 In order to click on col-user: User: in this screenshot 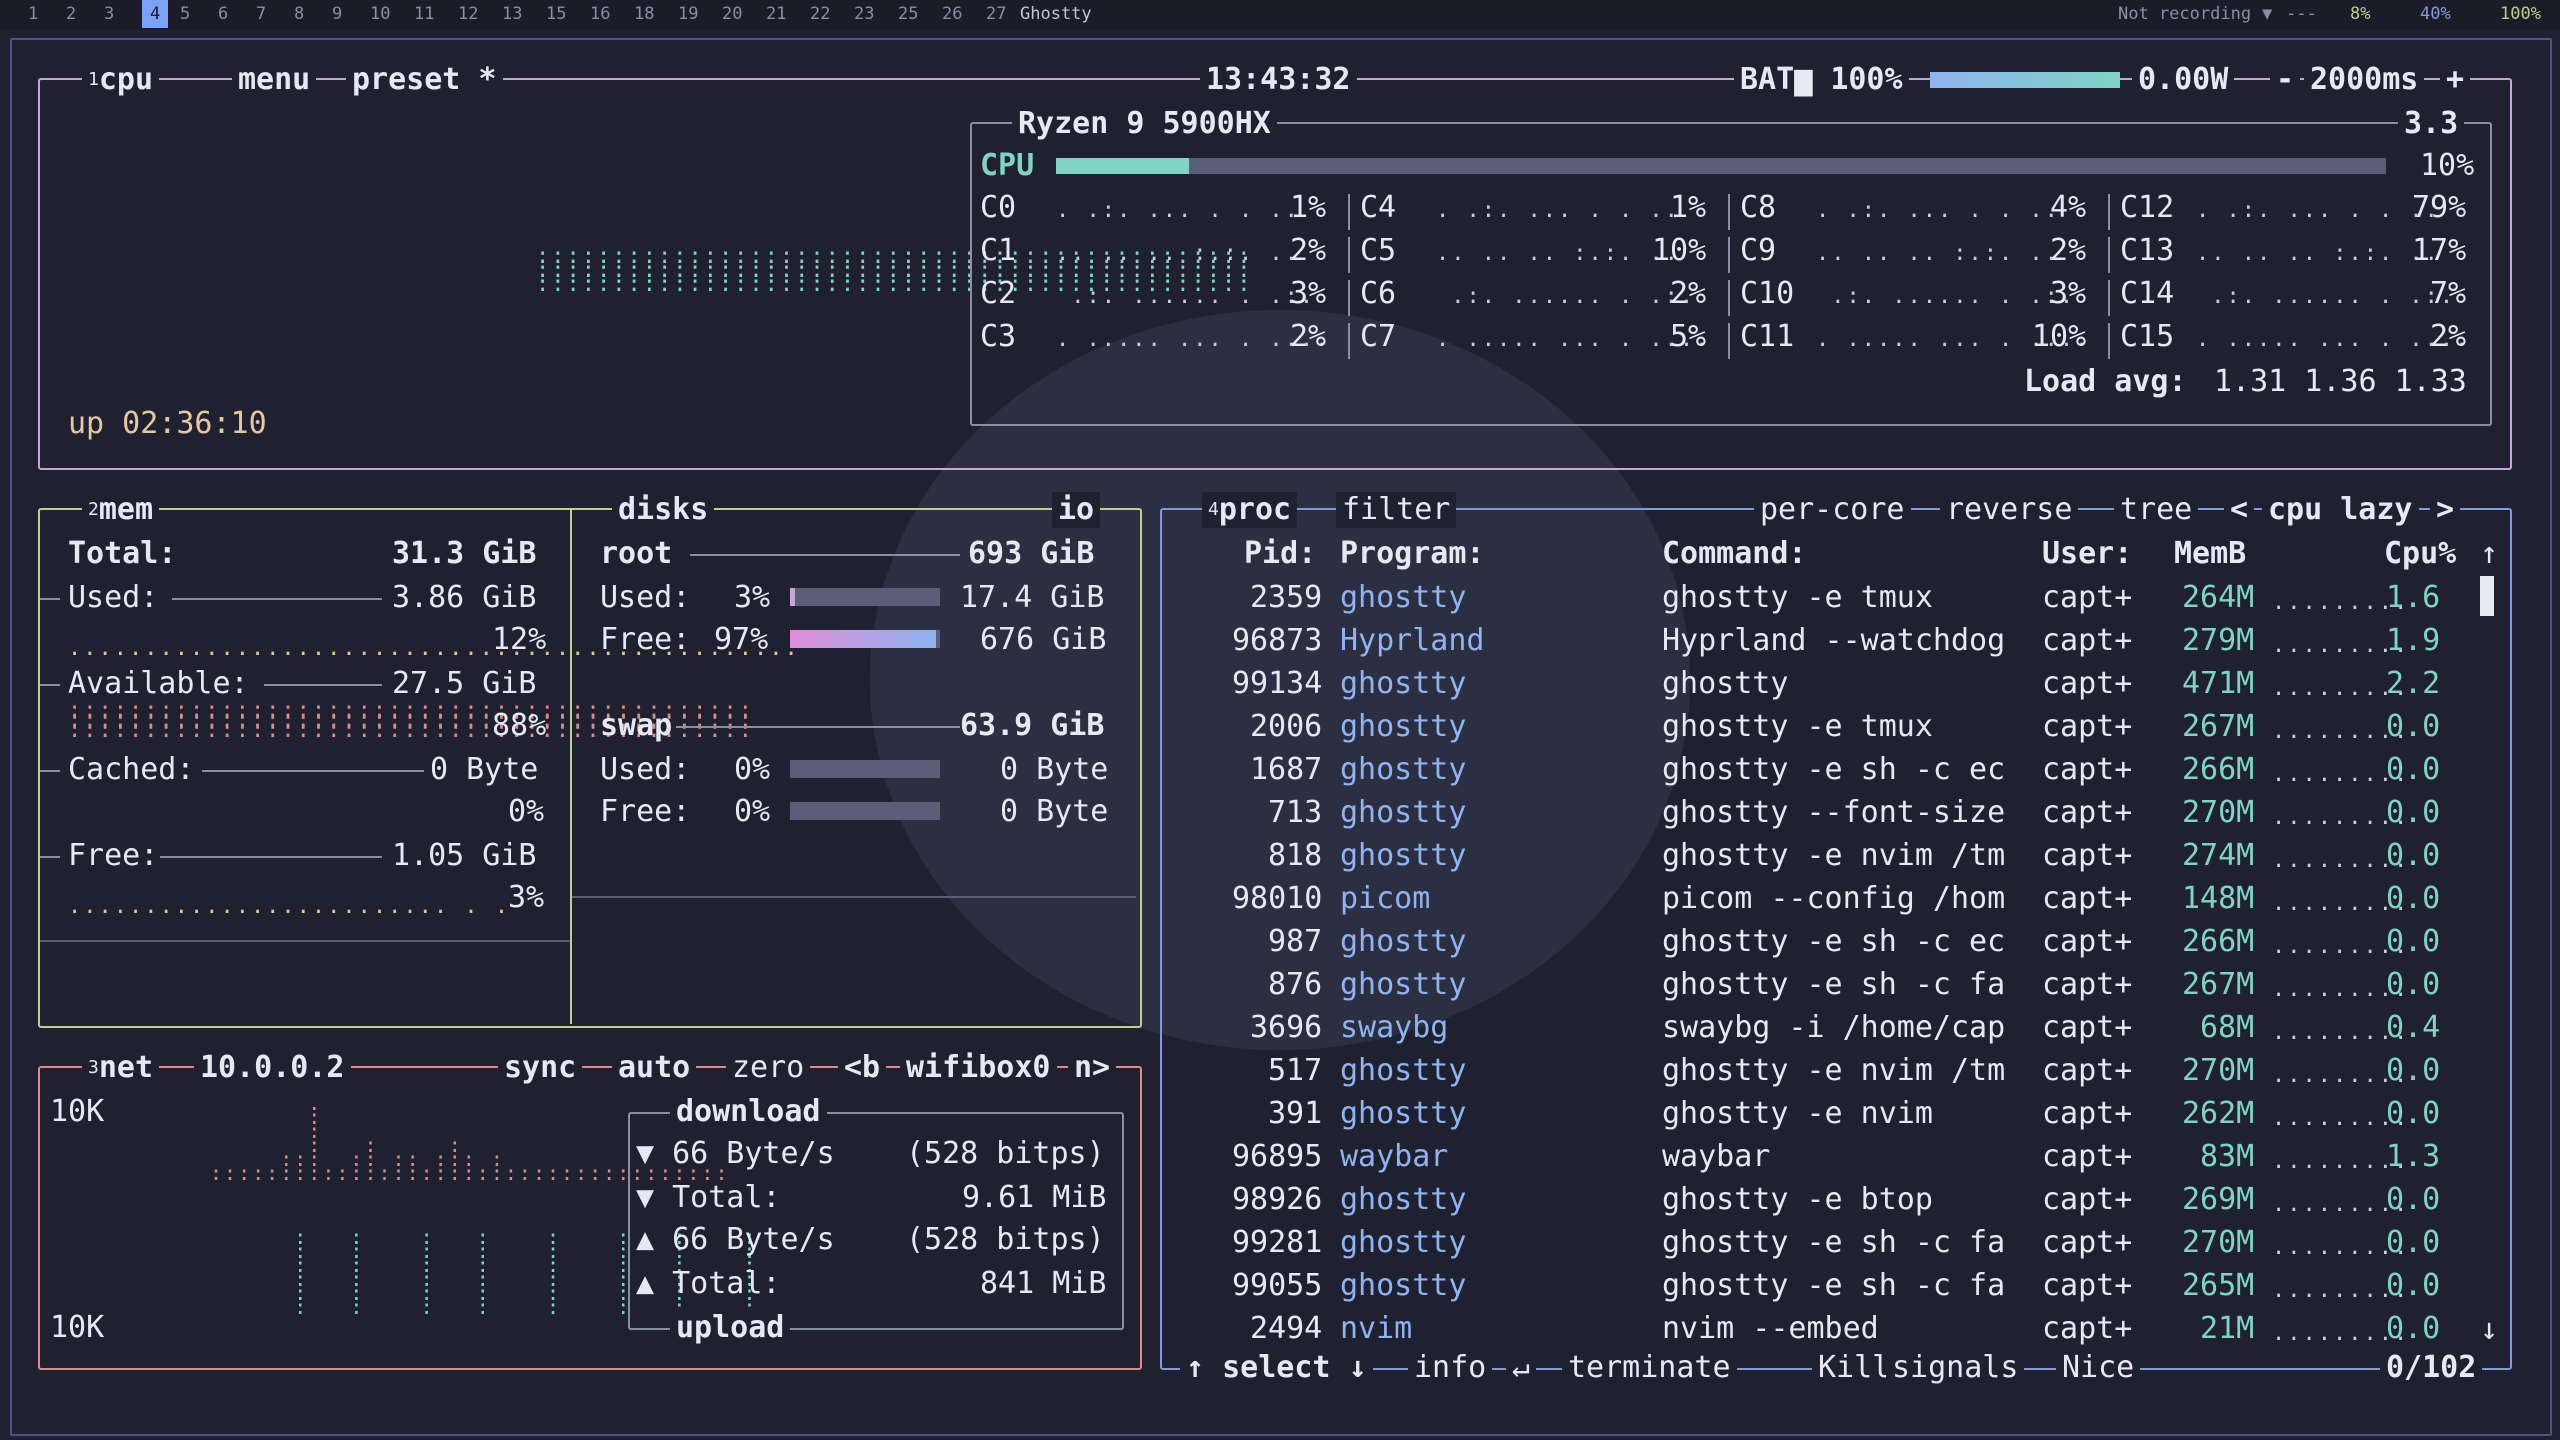, I will do `click(2087, 554)`.